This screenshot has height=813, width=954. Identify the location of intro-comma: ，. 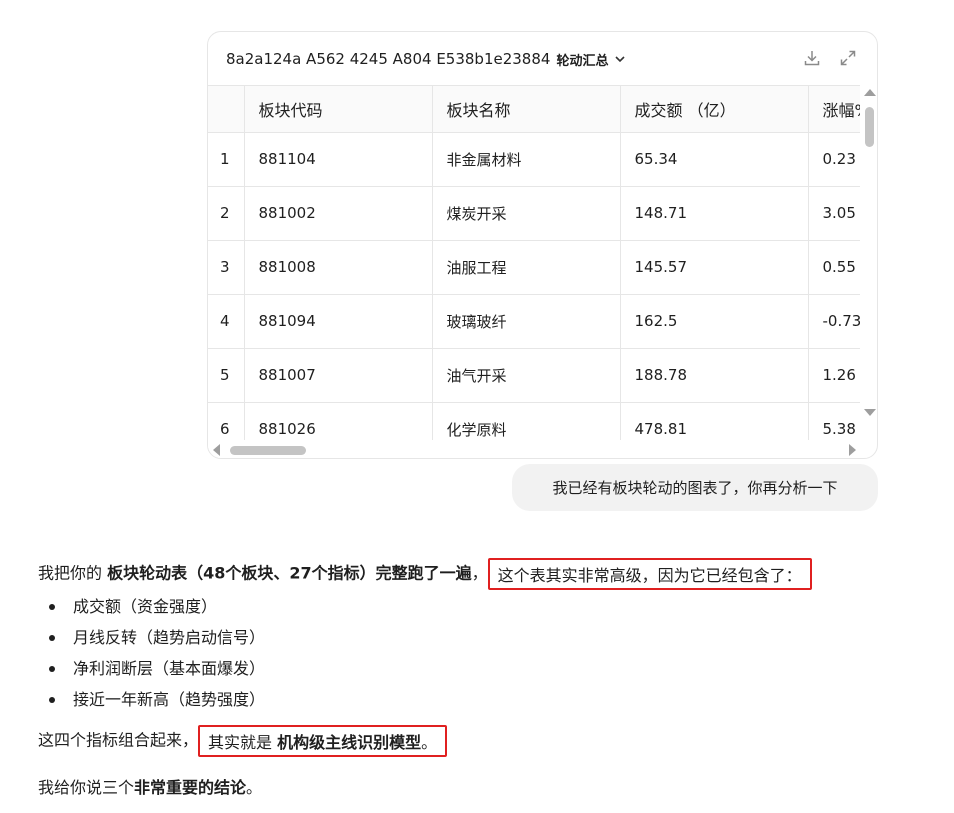
(479, 573).